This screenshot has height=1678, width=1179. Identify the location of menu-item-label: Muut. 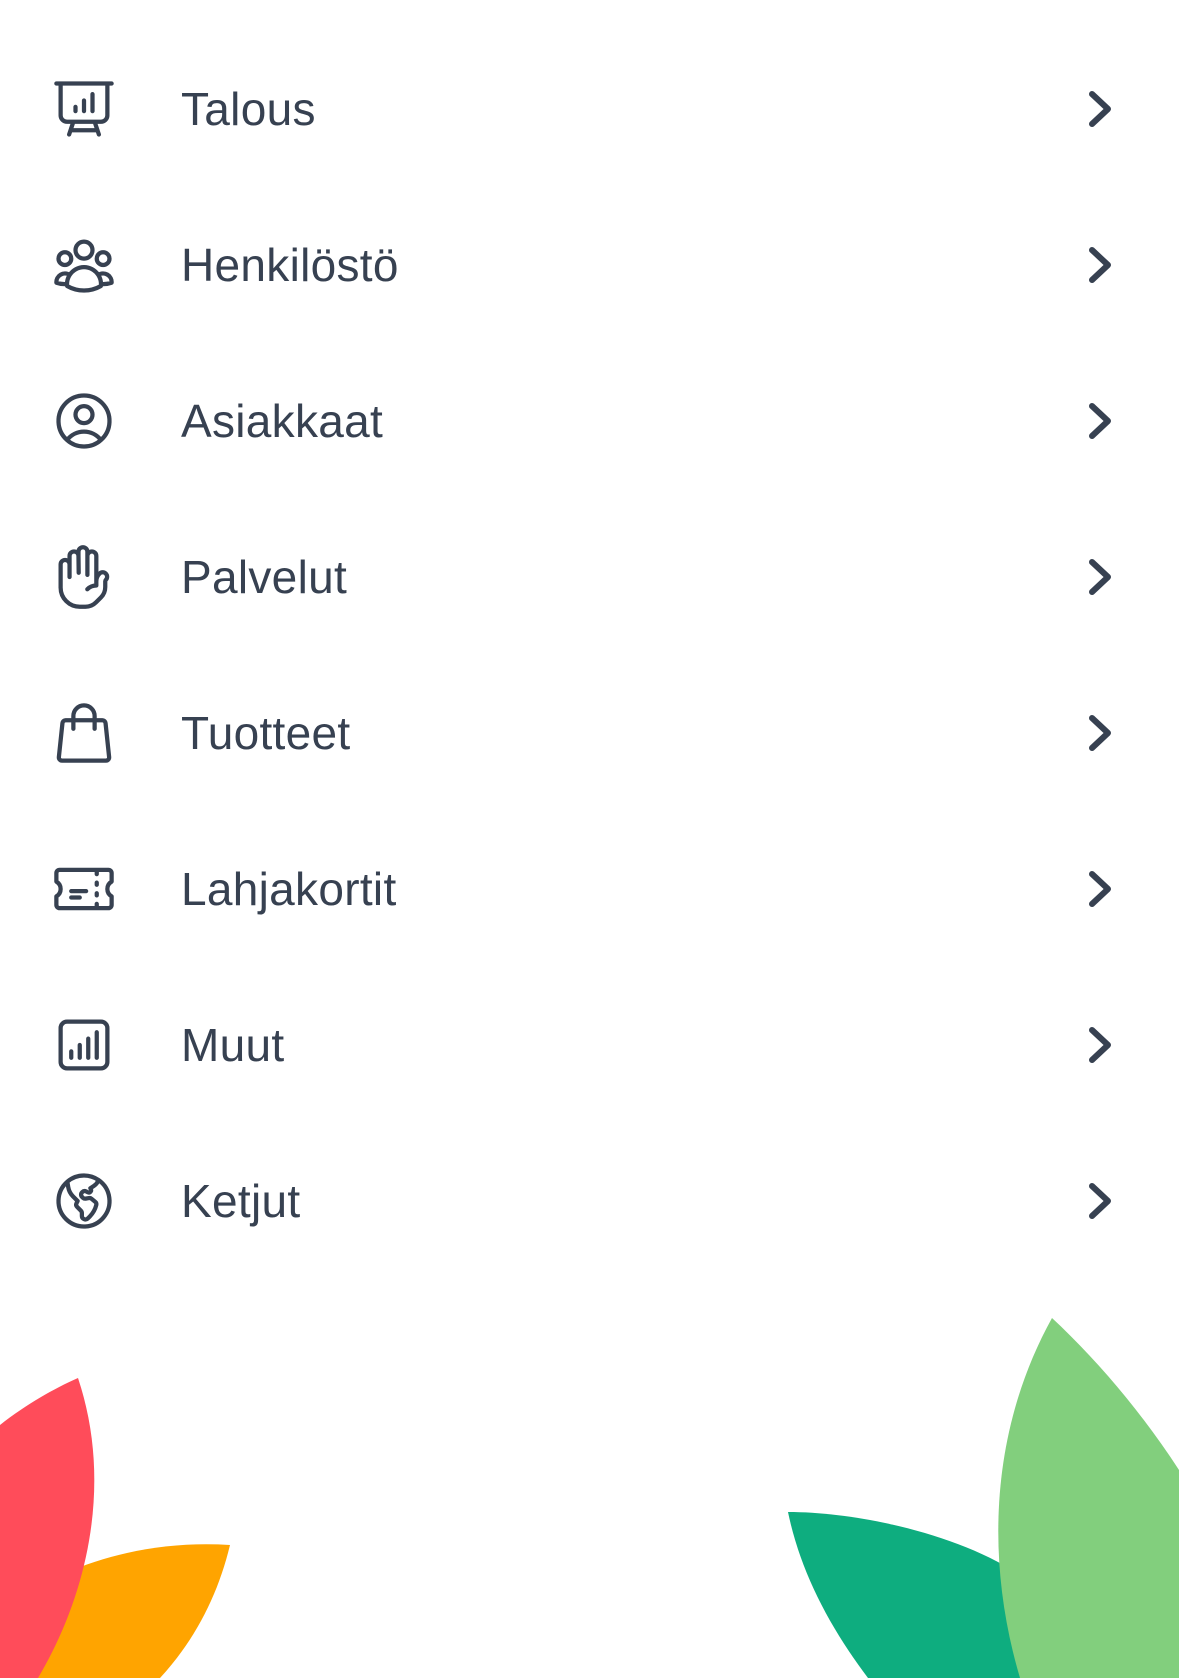
(233, 1045).